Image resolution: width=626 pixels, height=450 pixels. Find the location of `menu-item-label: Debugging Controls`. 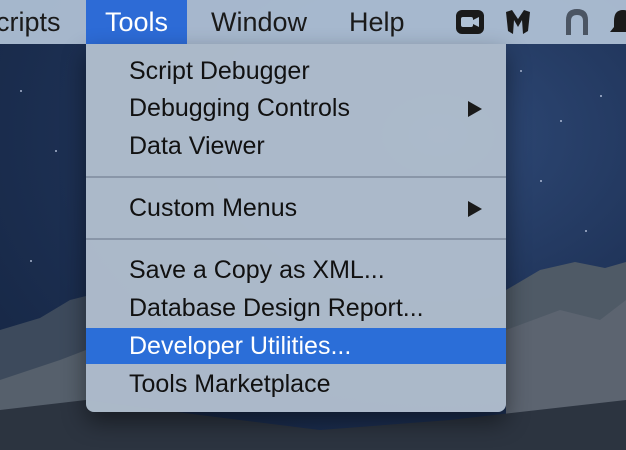

menu-item-label: Debugging Controls is located at coordinates (239, 108).